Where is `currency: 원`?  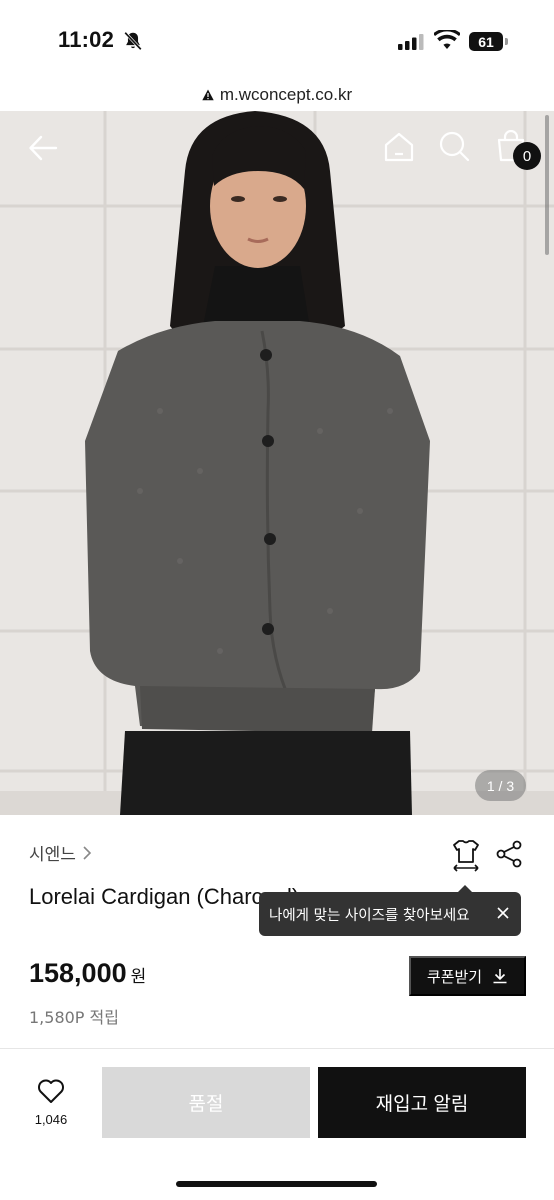 currency: 원 is located at coordinates (138, 977).